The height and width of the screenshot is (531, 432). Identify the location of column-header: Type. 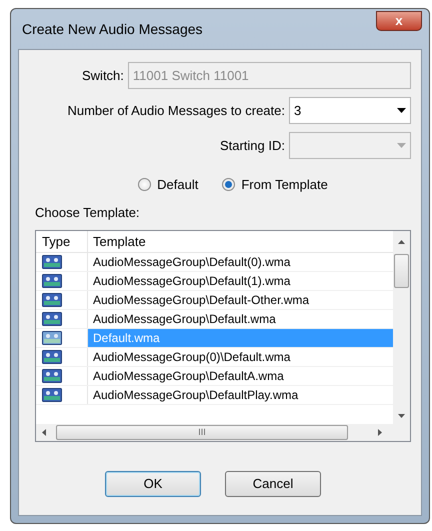
(62, 241).